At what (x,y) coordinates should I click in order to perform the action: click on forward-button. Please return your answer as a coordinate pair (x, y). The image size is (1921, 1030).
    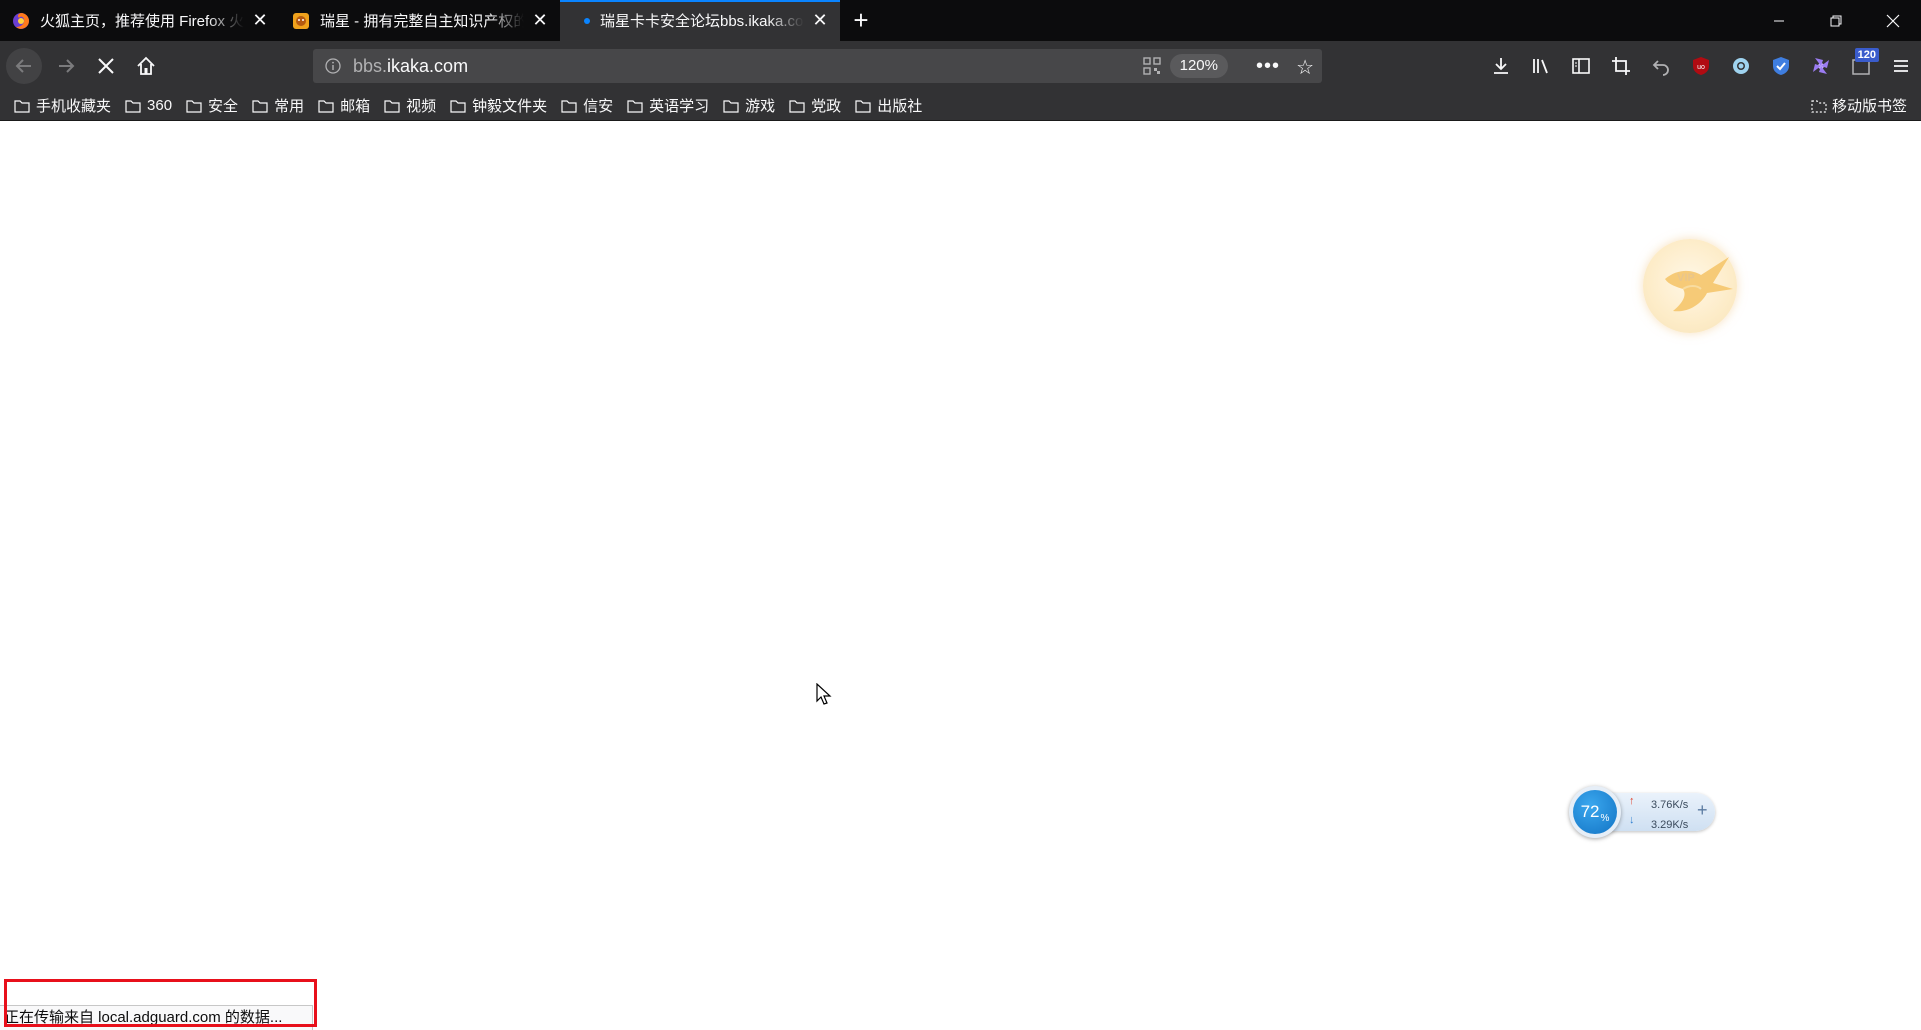
    Looking at the image, I should click on (66, 66).